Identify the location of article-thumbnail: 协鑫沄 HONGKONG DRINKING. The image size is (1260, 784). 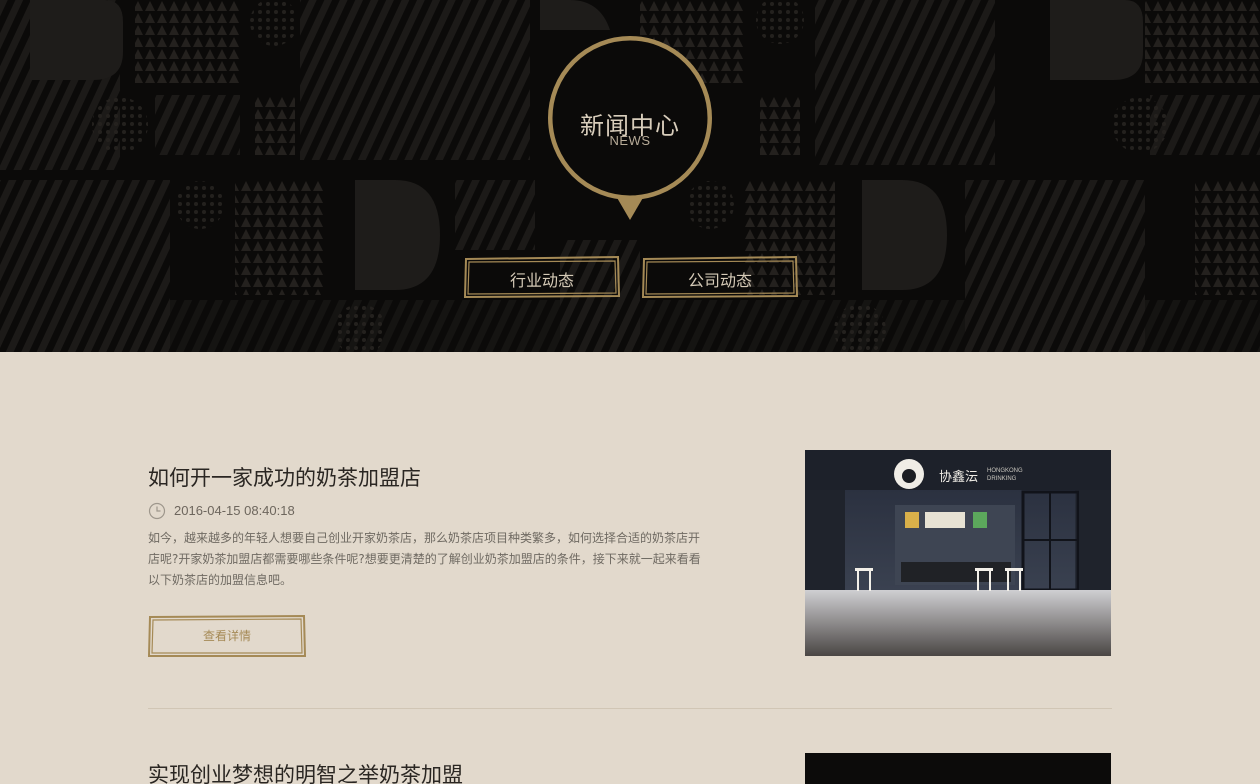
(958, 553).